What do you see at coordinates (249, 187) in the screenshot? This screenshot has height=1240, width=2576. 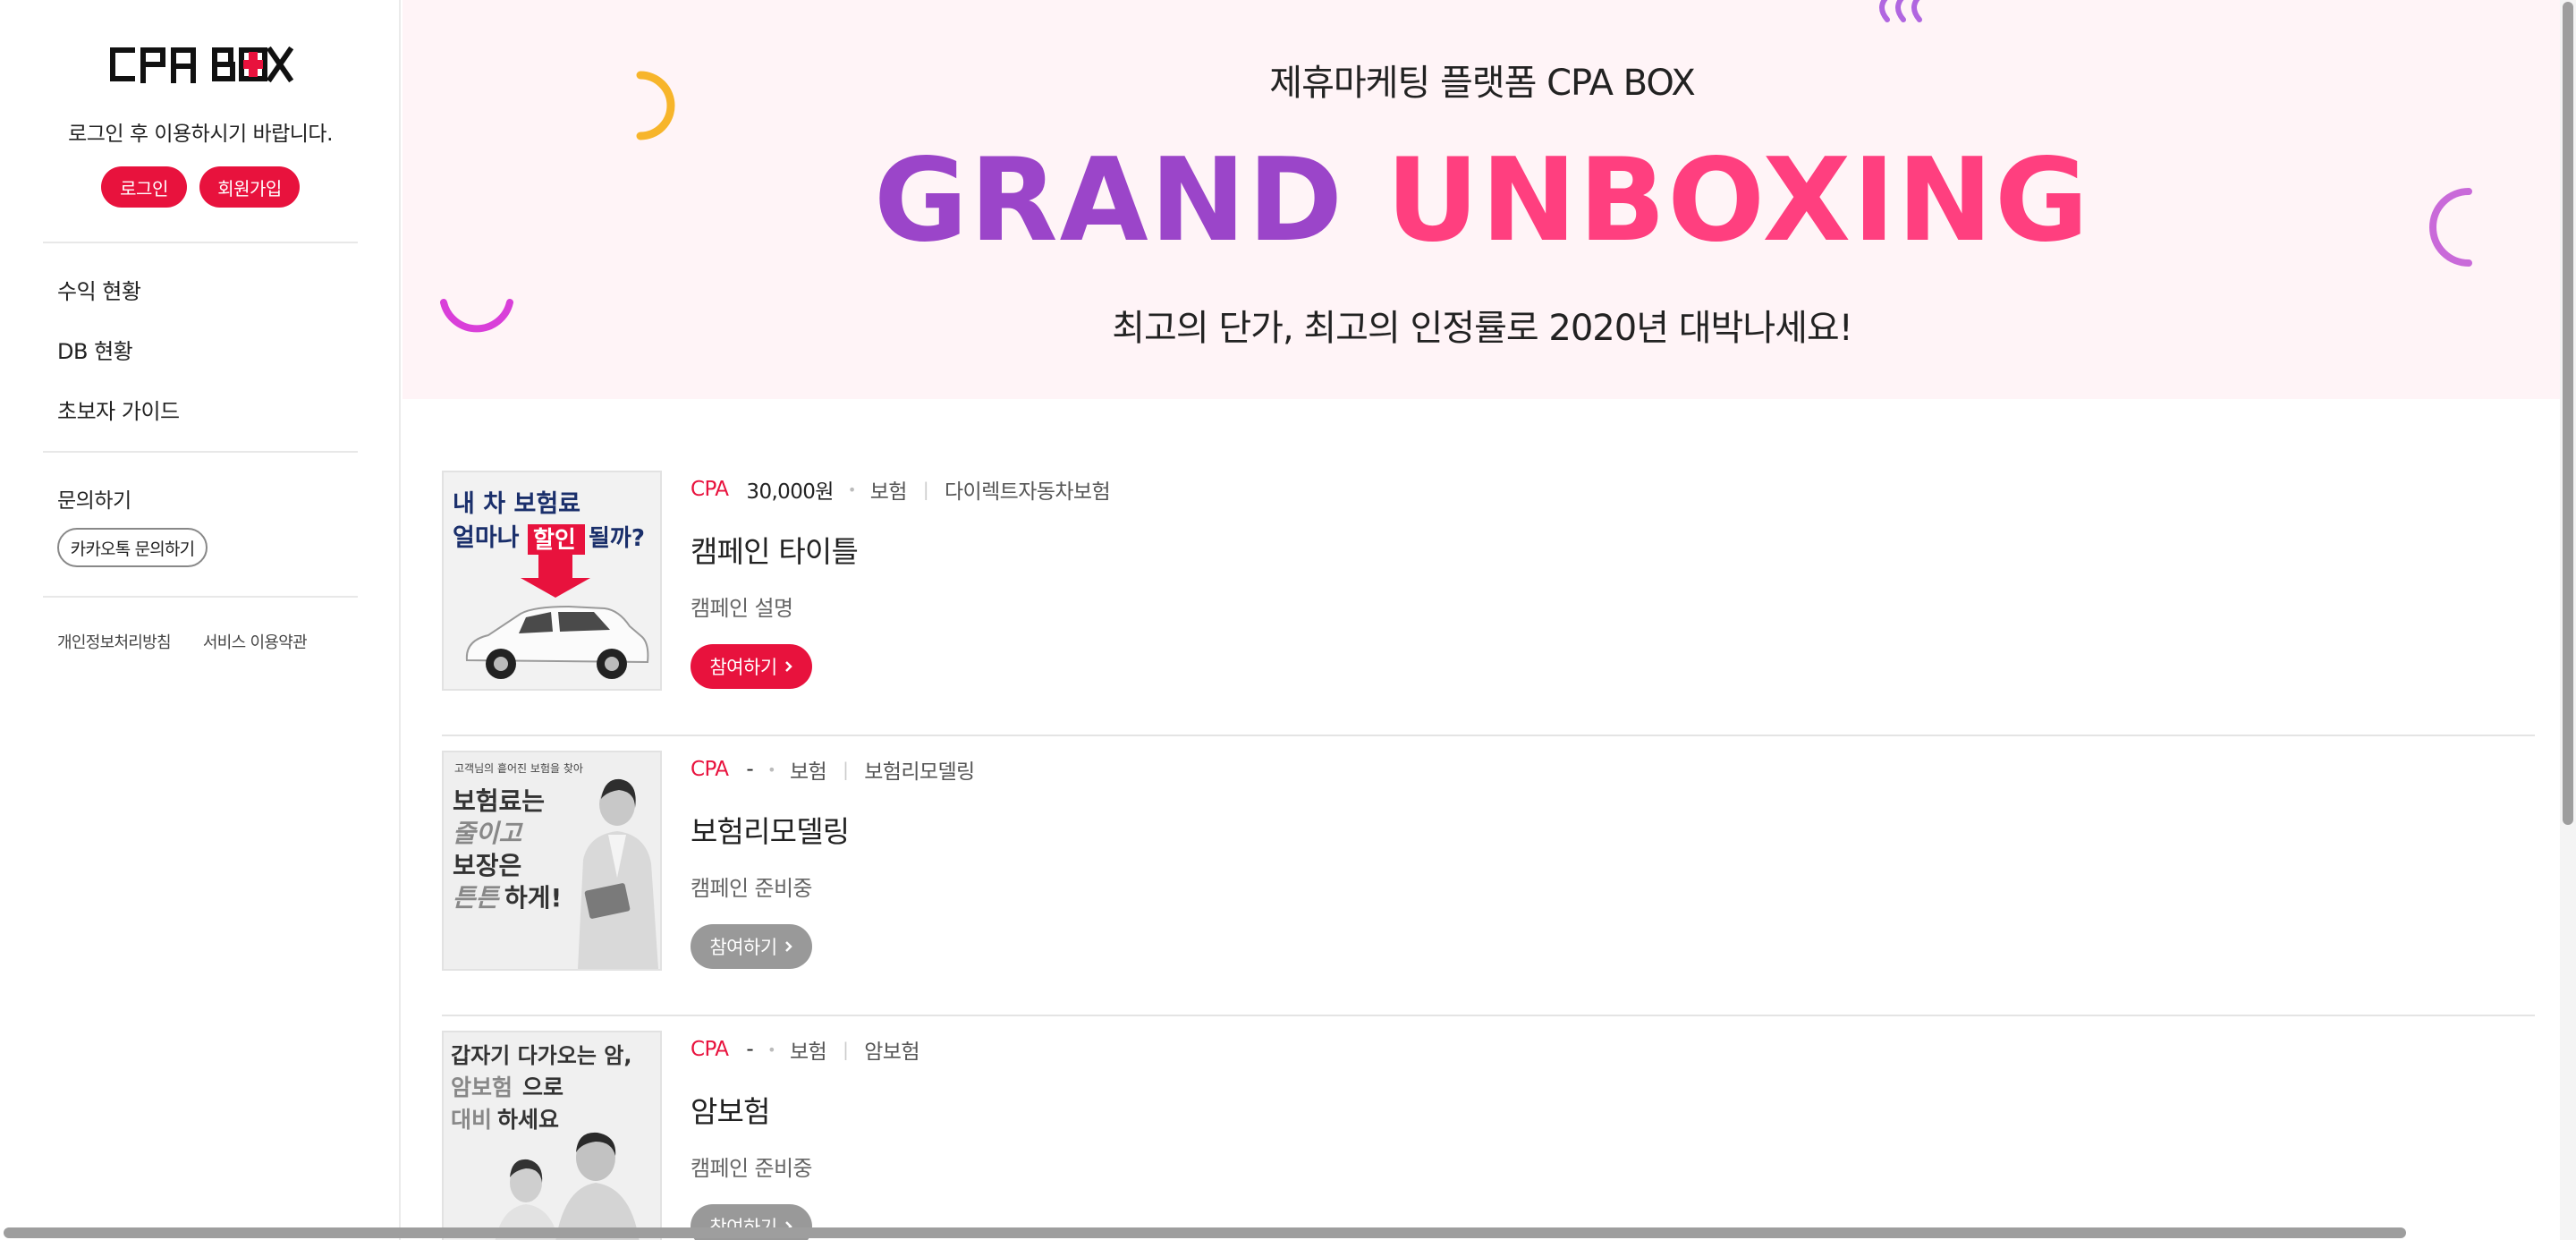 I see `signup-button: 회원가입` at bounding box center [249, 187].